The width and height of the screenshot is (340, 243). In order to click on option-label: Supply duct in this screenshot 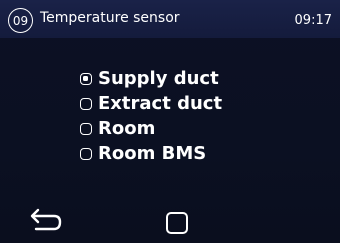, I will do `click(158, 78)`.